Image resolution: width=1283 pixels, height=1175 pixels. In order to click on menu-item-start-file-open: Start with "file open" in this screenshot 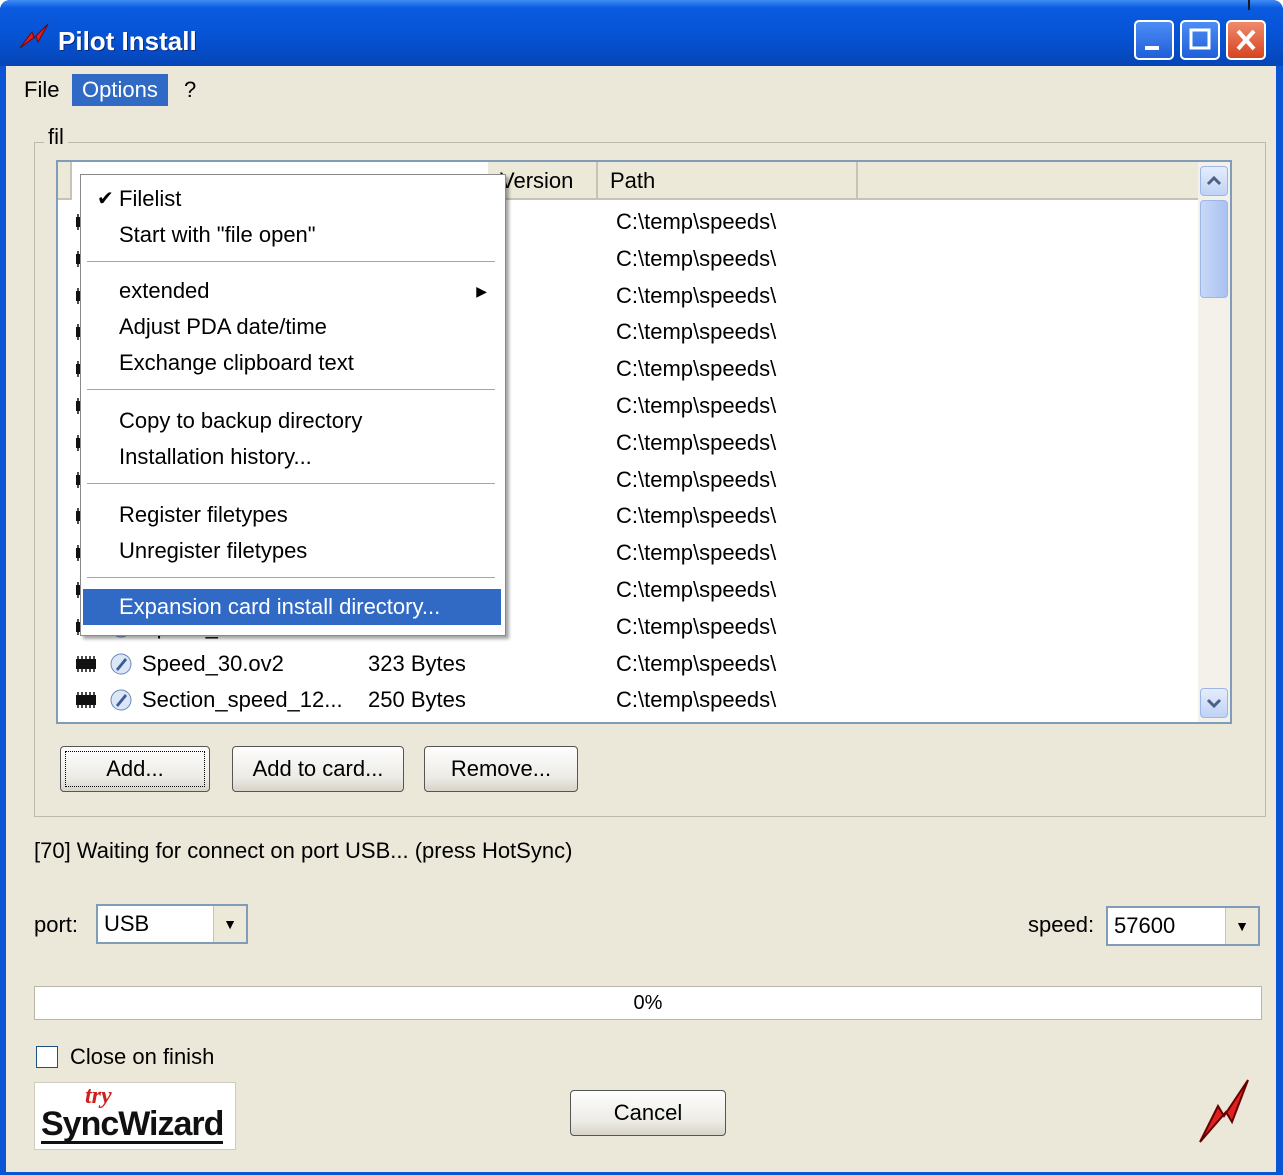, I will do `click(292, 235)`.